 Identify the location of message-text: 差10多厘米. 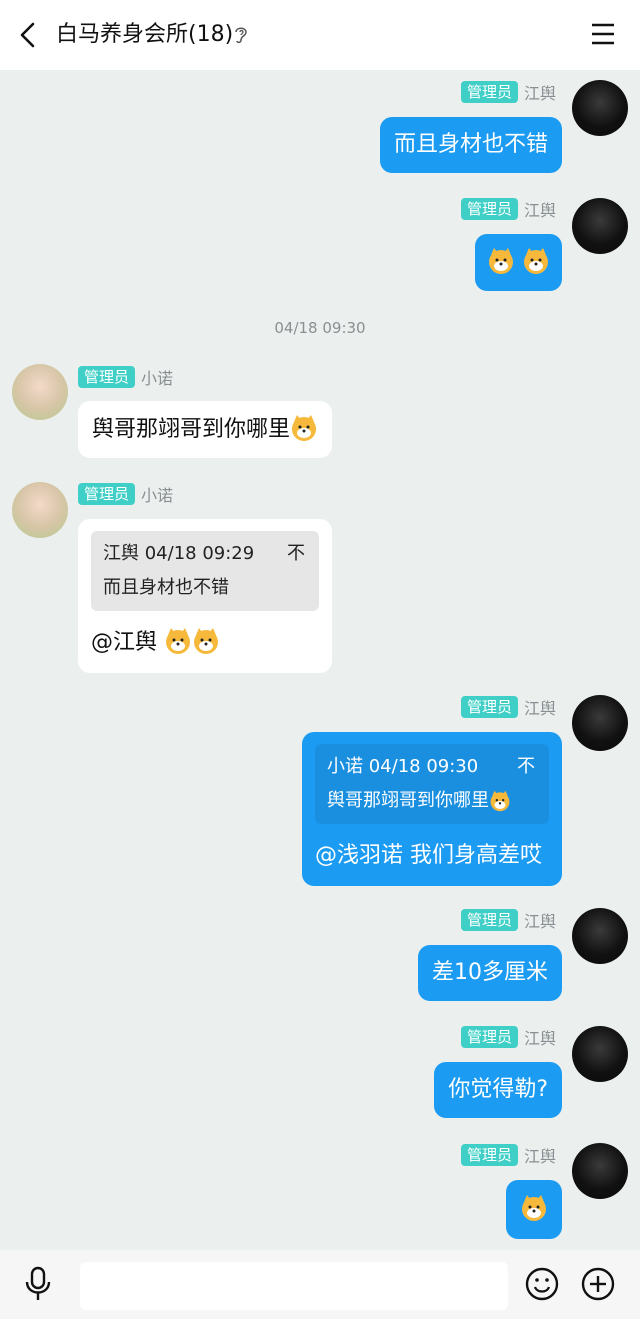
(490, 972).